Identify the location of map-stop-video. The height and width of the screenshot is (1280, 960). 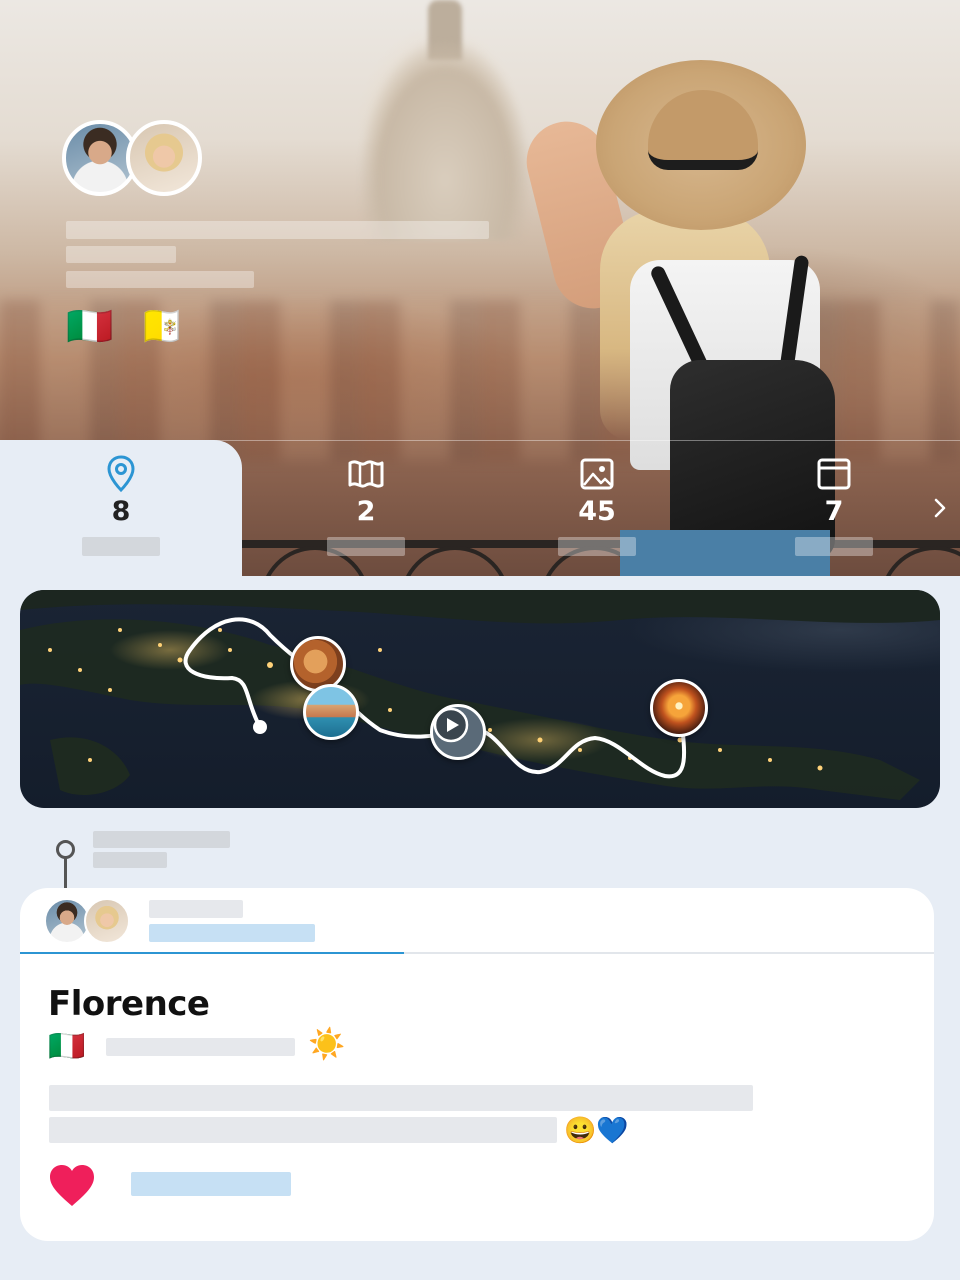
(458, 732).